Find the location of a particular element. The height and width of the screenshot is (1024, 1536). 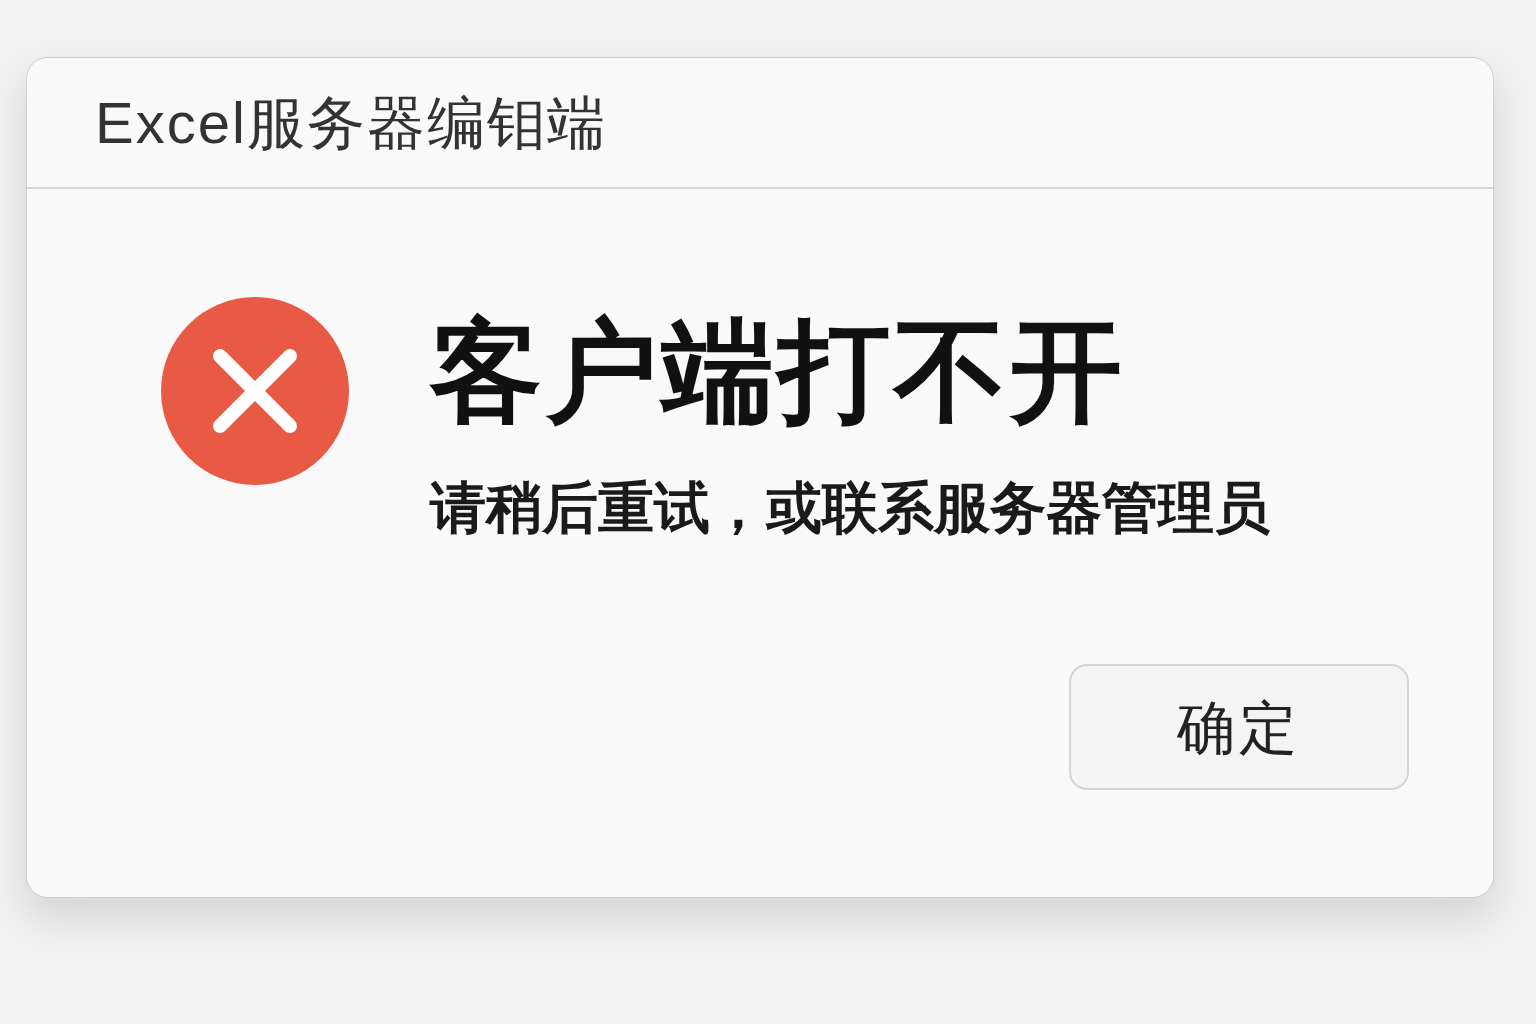

ok-button: 确定 is located at coordinates (1239, 727).